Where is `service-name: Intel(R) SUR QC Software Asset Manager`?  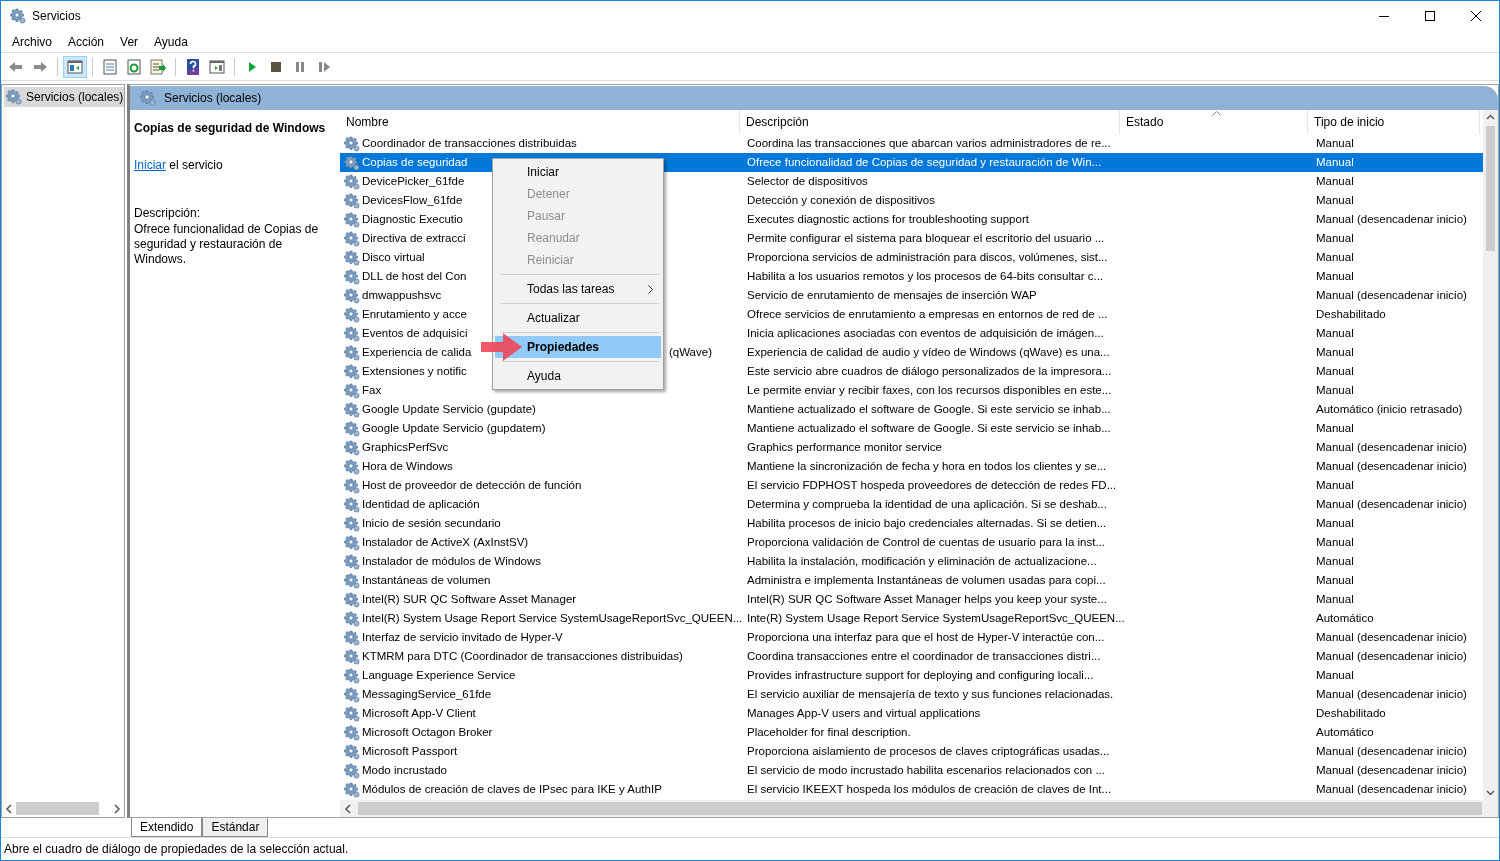 service-name: Intel(R) SUR QC Software Asset Manager is located at coordinates (469, 599).